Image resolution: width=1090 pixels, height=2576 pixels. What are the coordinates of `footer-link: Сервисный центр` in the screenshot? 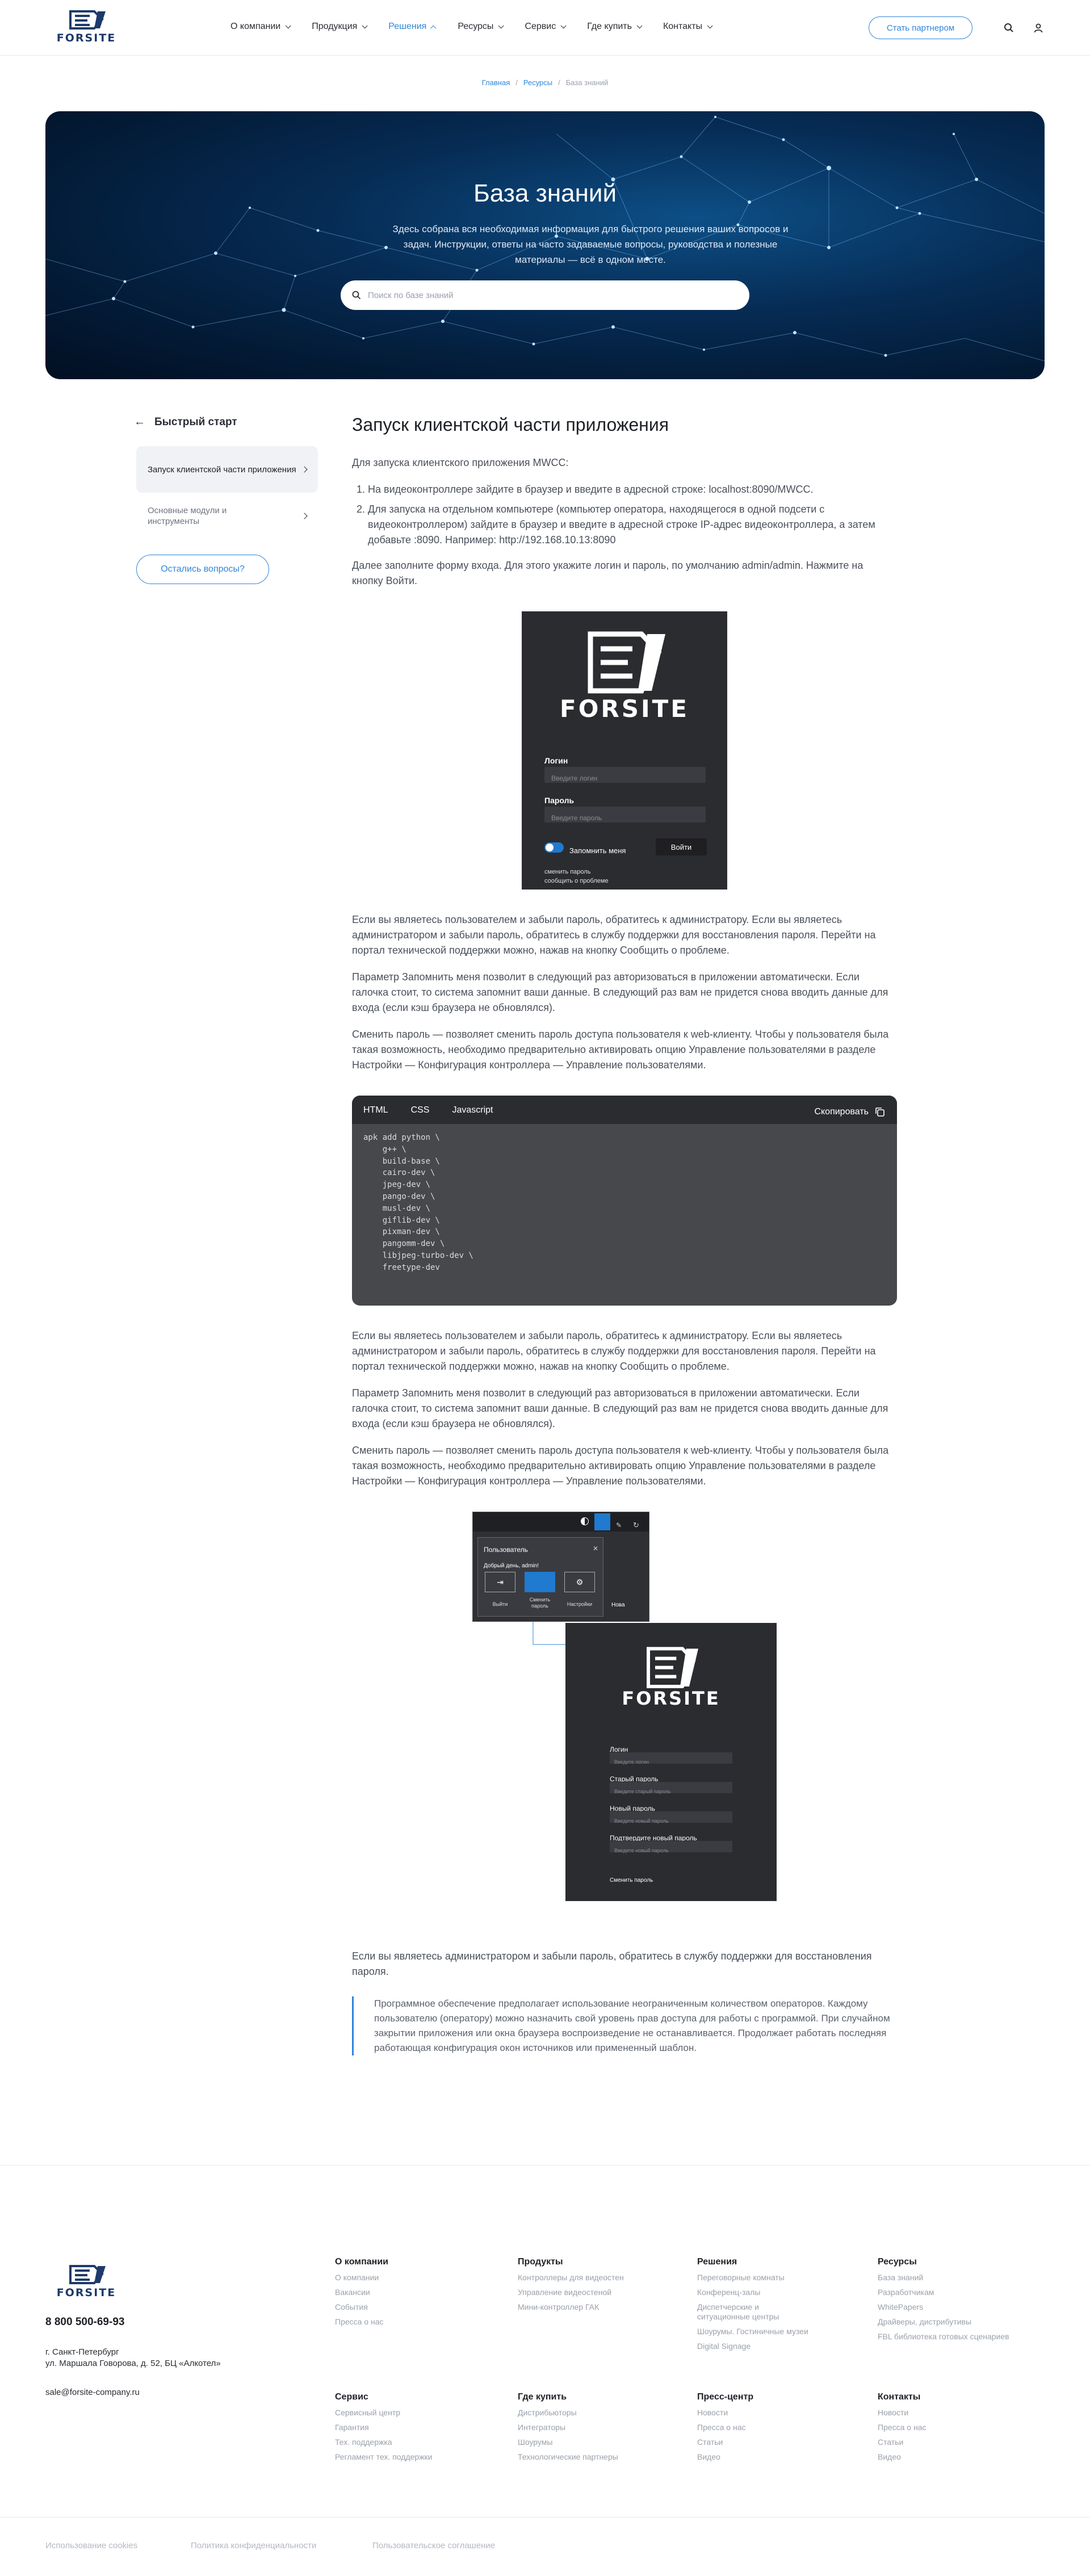 It's located at (418, 2413).